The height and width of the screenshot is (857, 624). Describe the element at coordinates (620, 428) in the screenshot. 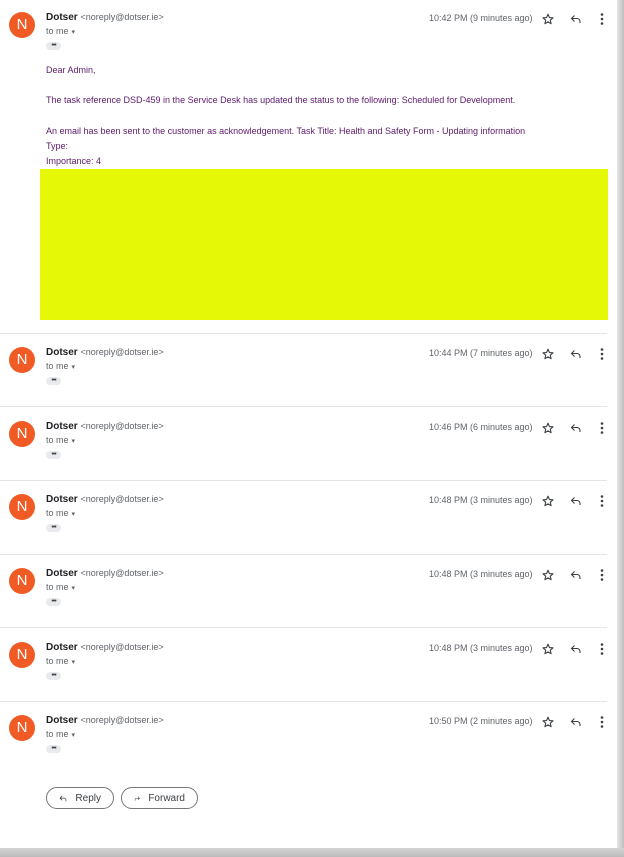

I see `window-right-edge` at that location.